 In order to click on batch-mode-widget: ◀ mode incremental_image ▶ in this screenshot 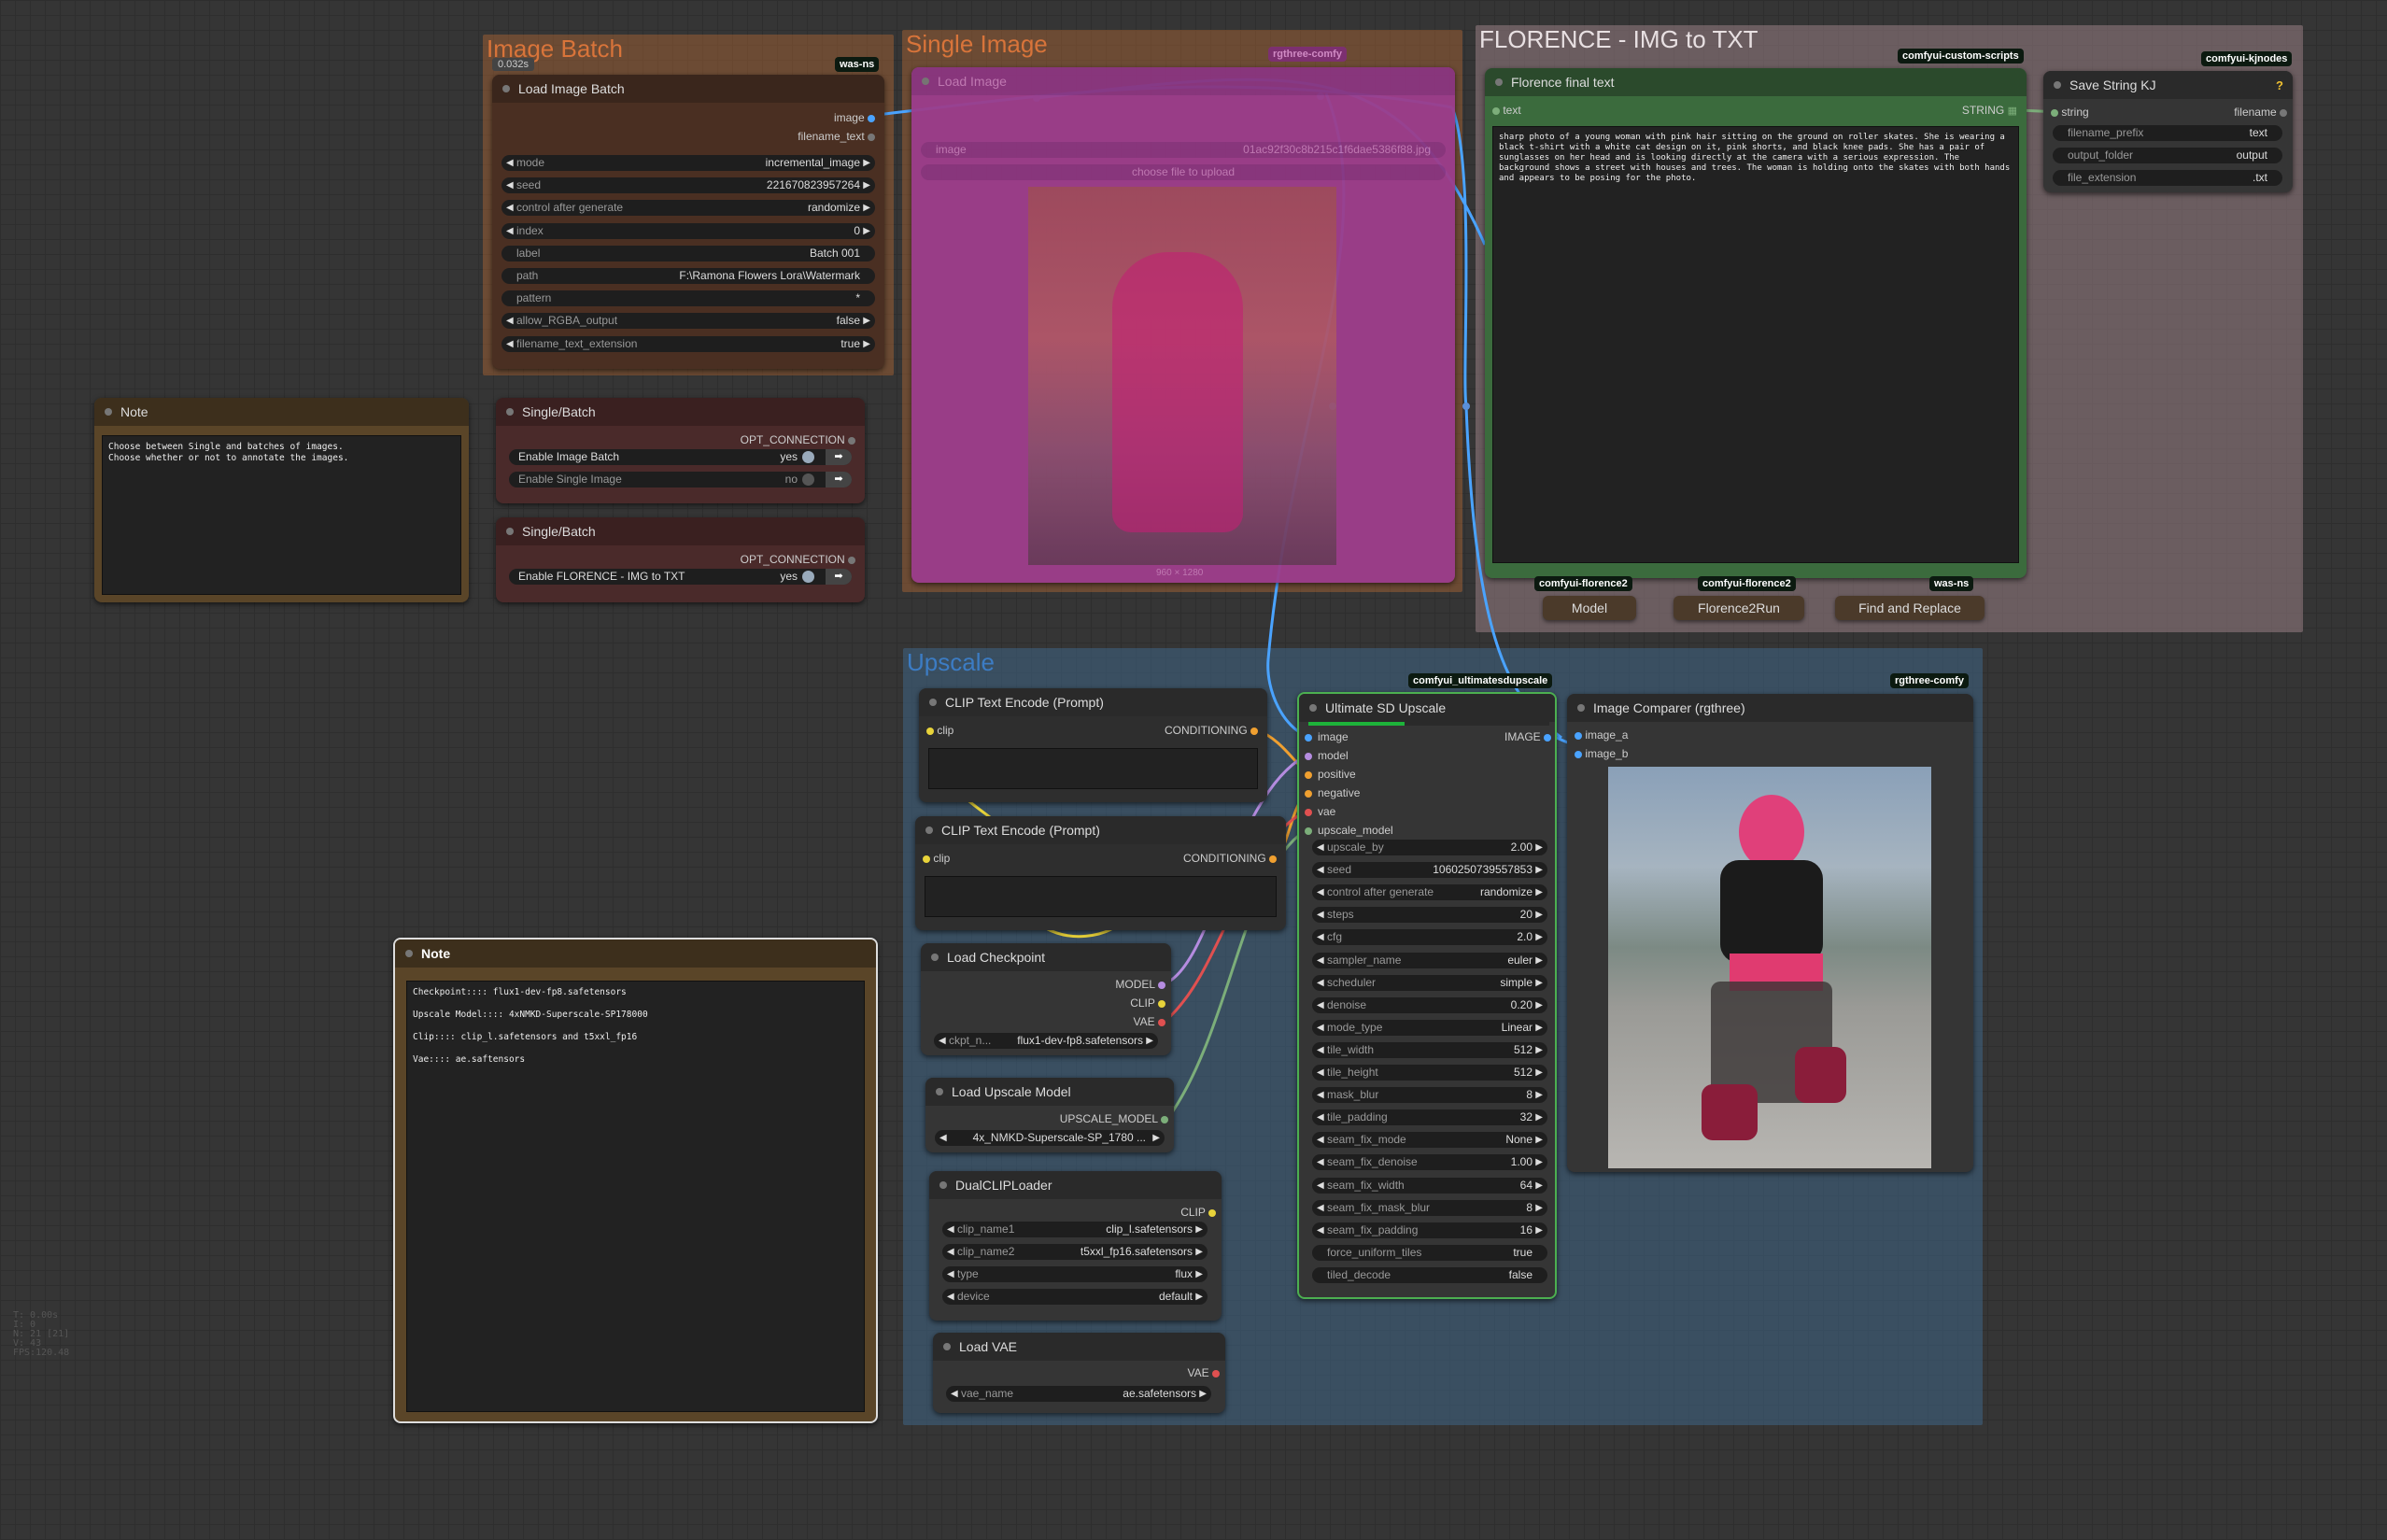, I will do `click(688, 163)`.